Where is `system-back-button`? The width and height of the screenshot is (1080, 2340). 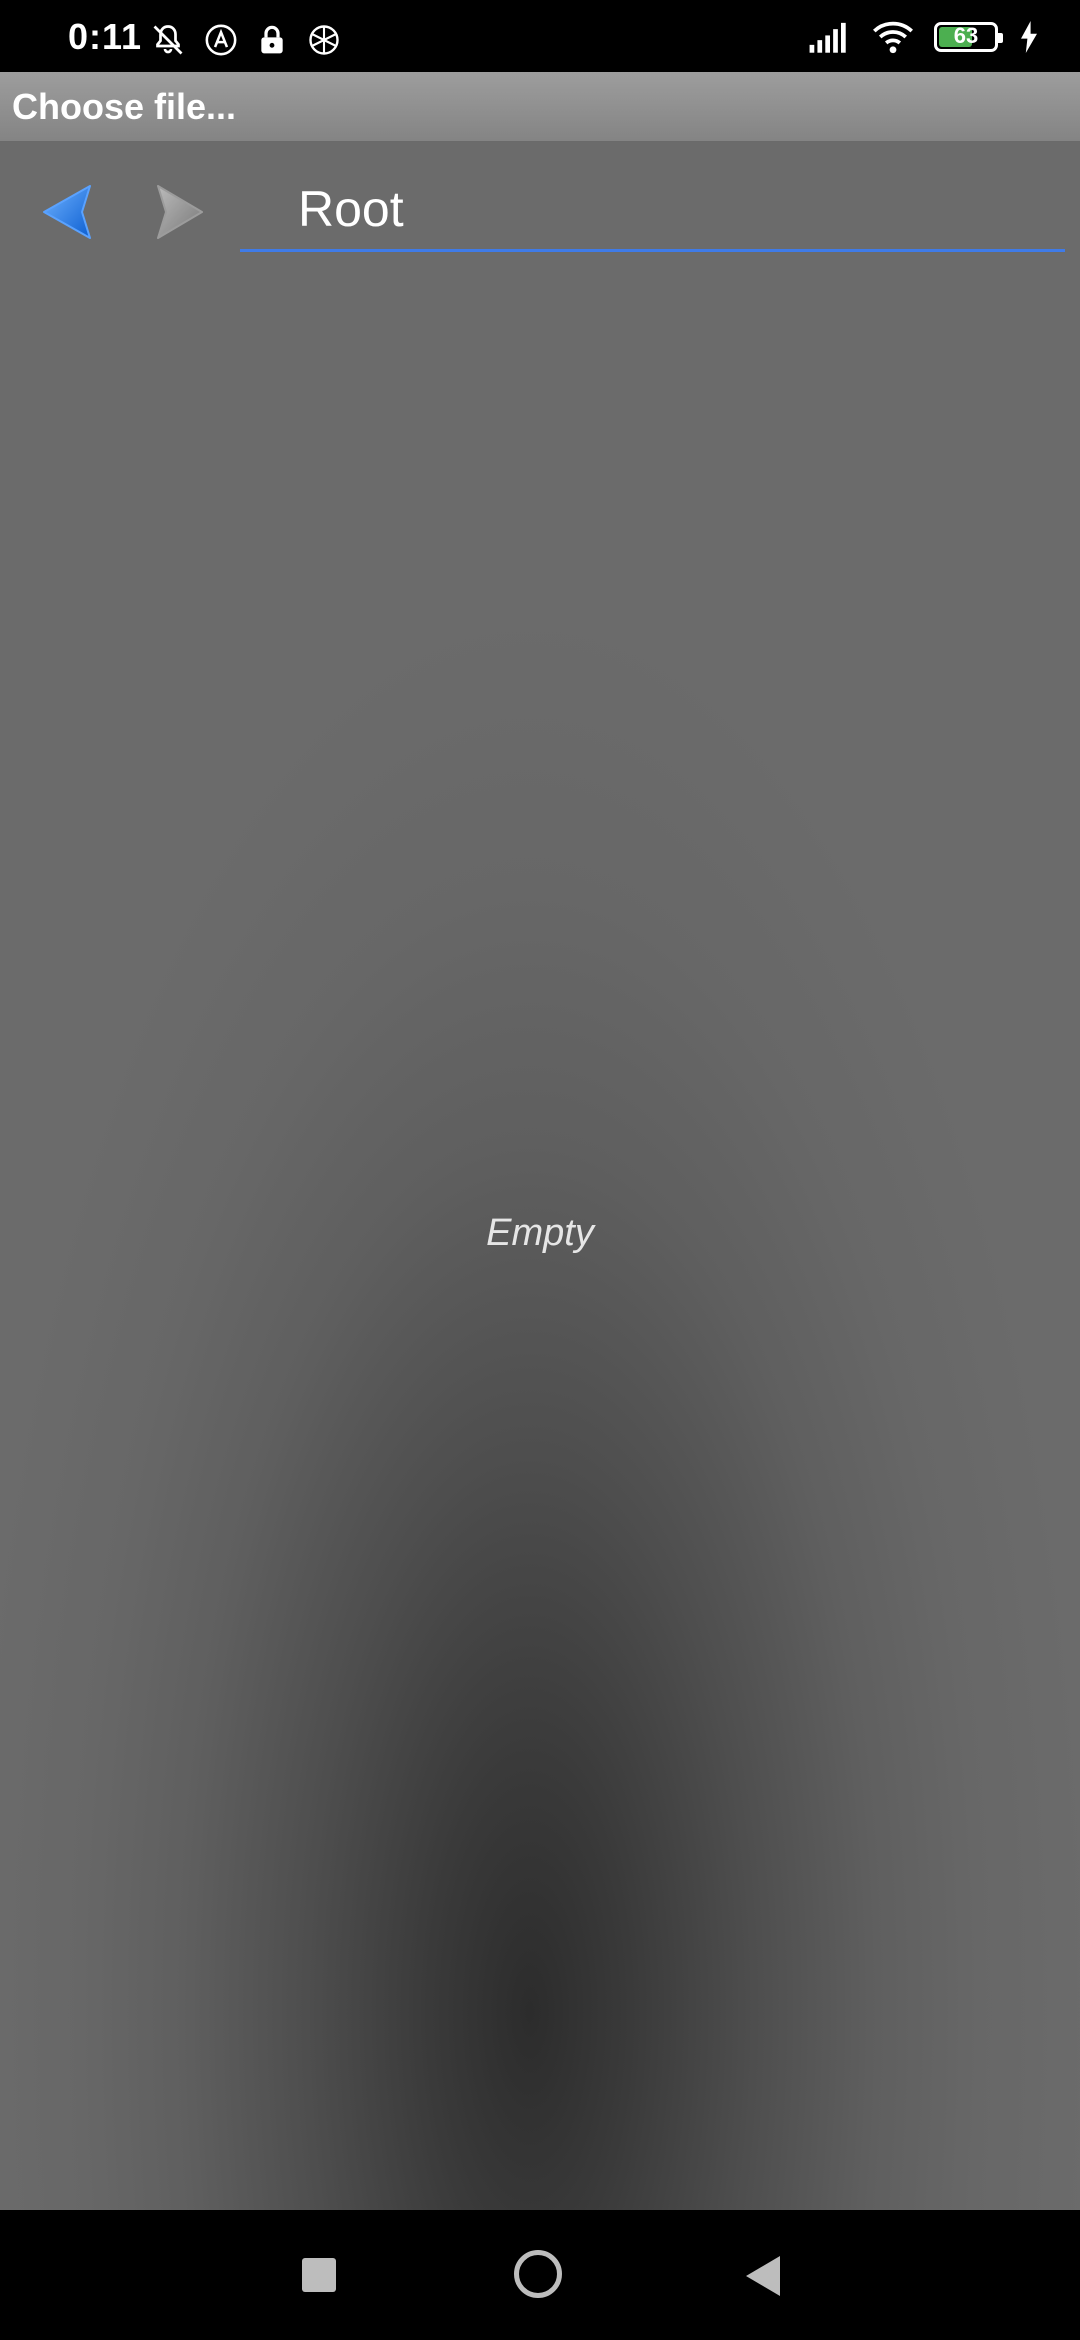 system-back-button is located at coordinates (763, 2276).